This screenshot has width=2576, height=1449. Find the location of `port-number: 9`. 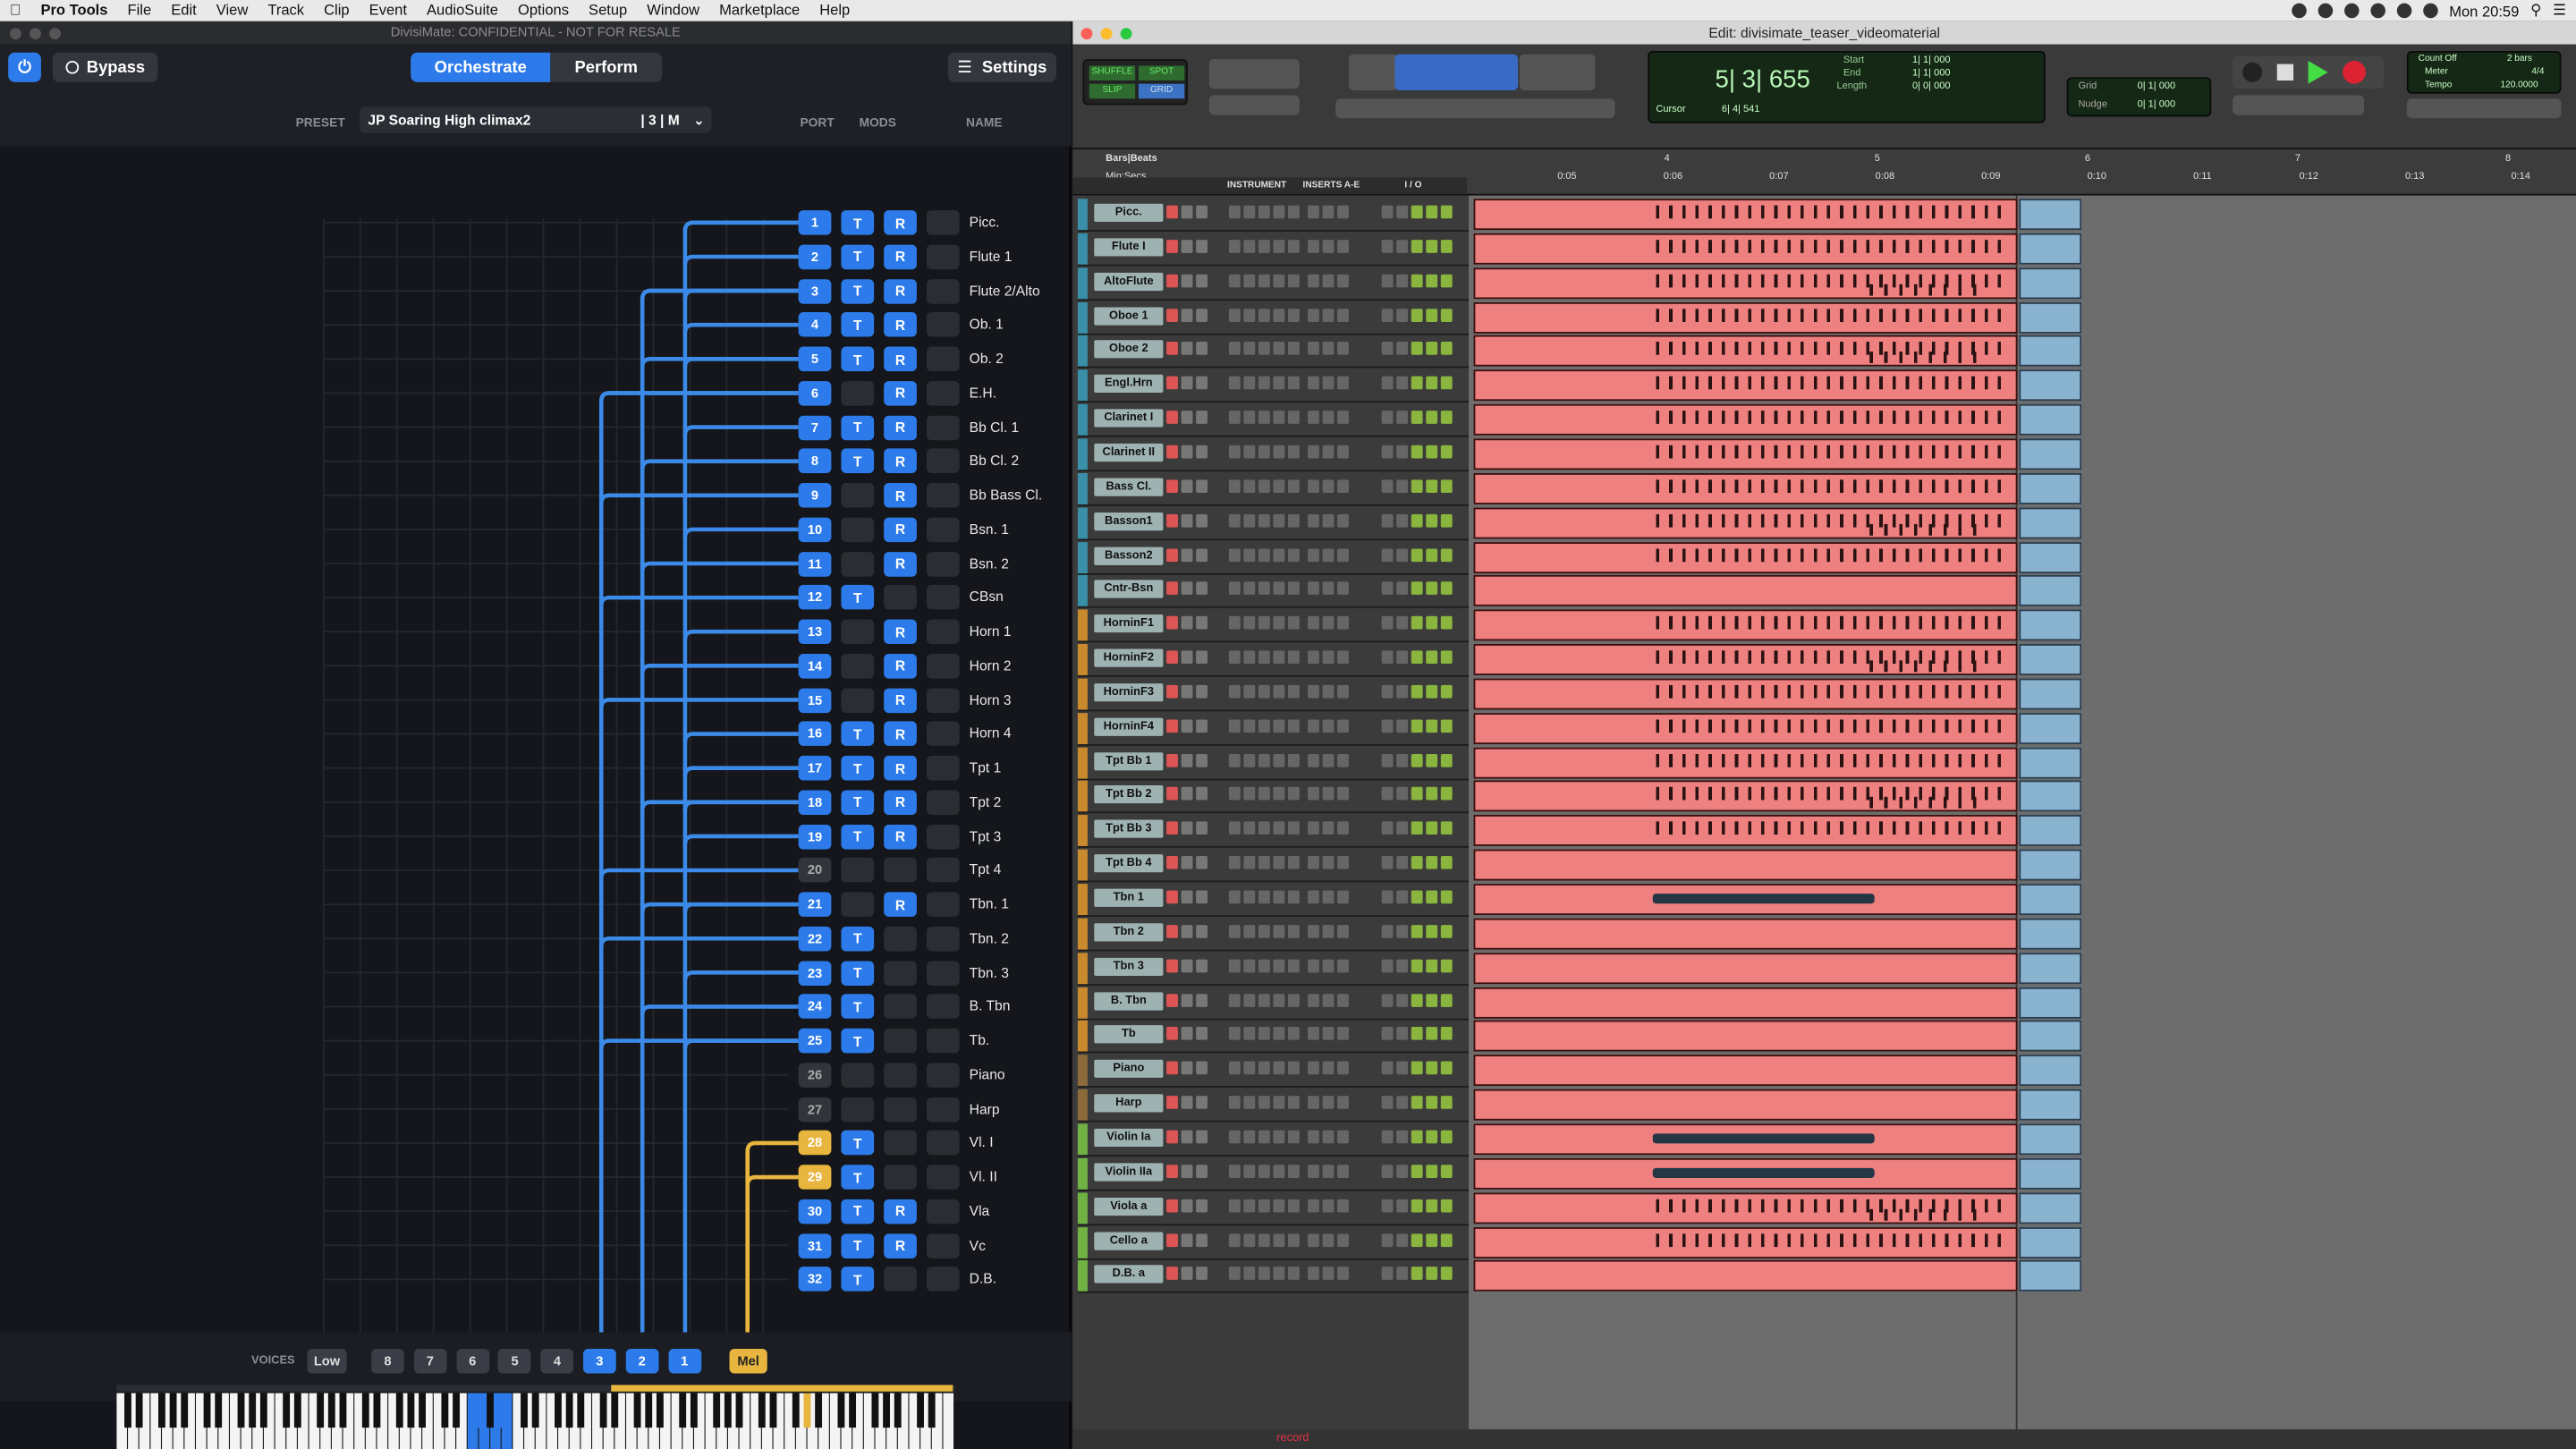

port-number: 9 is located at coordinates (815, 495).